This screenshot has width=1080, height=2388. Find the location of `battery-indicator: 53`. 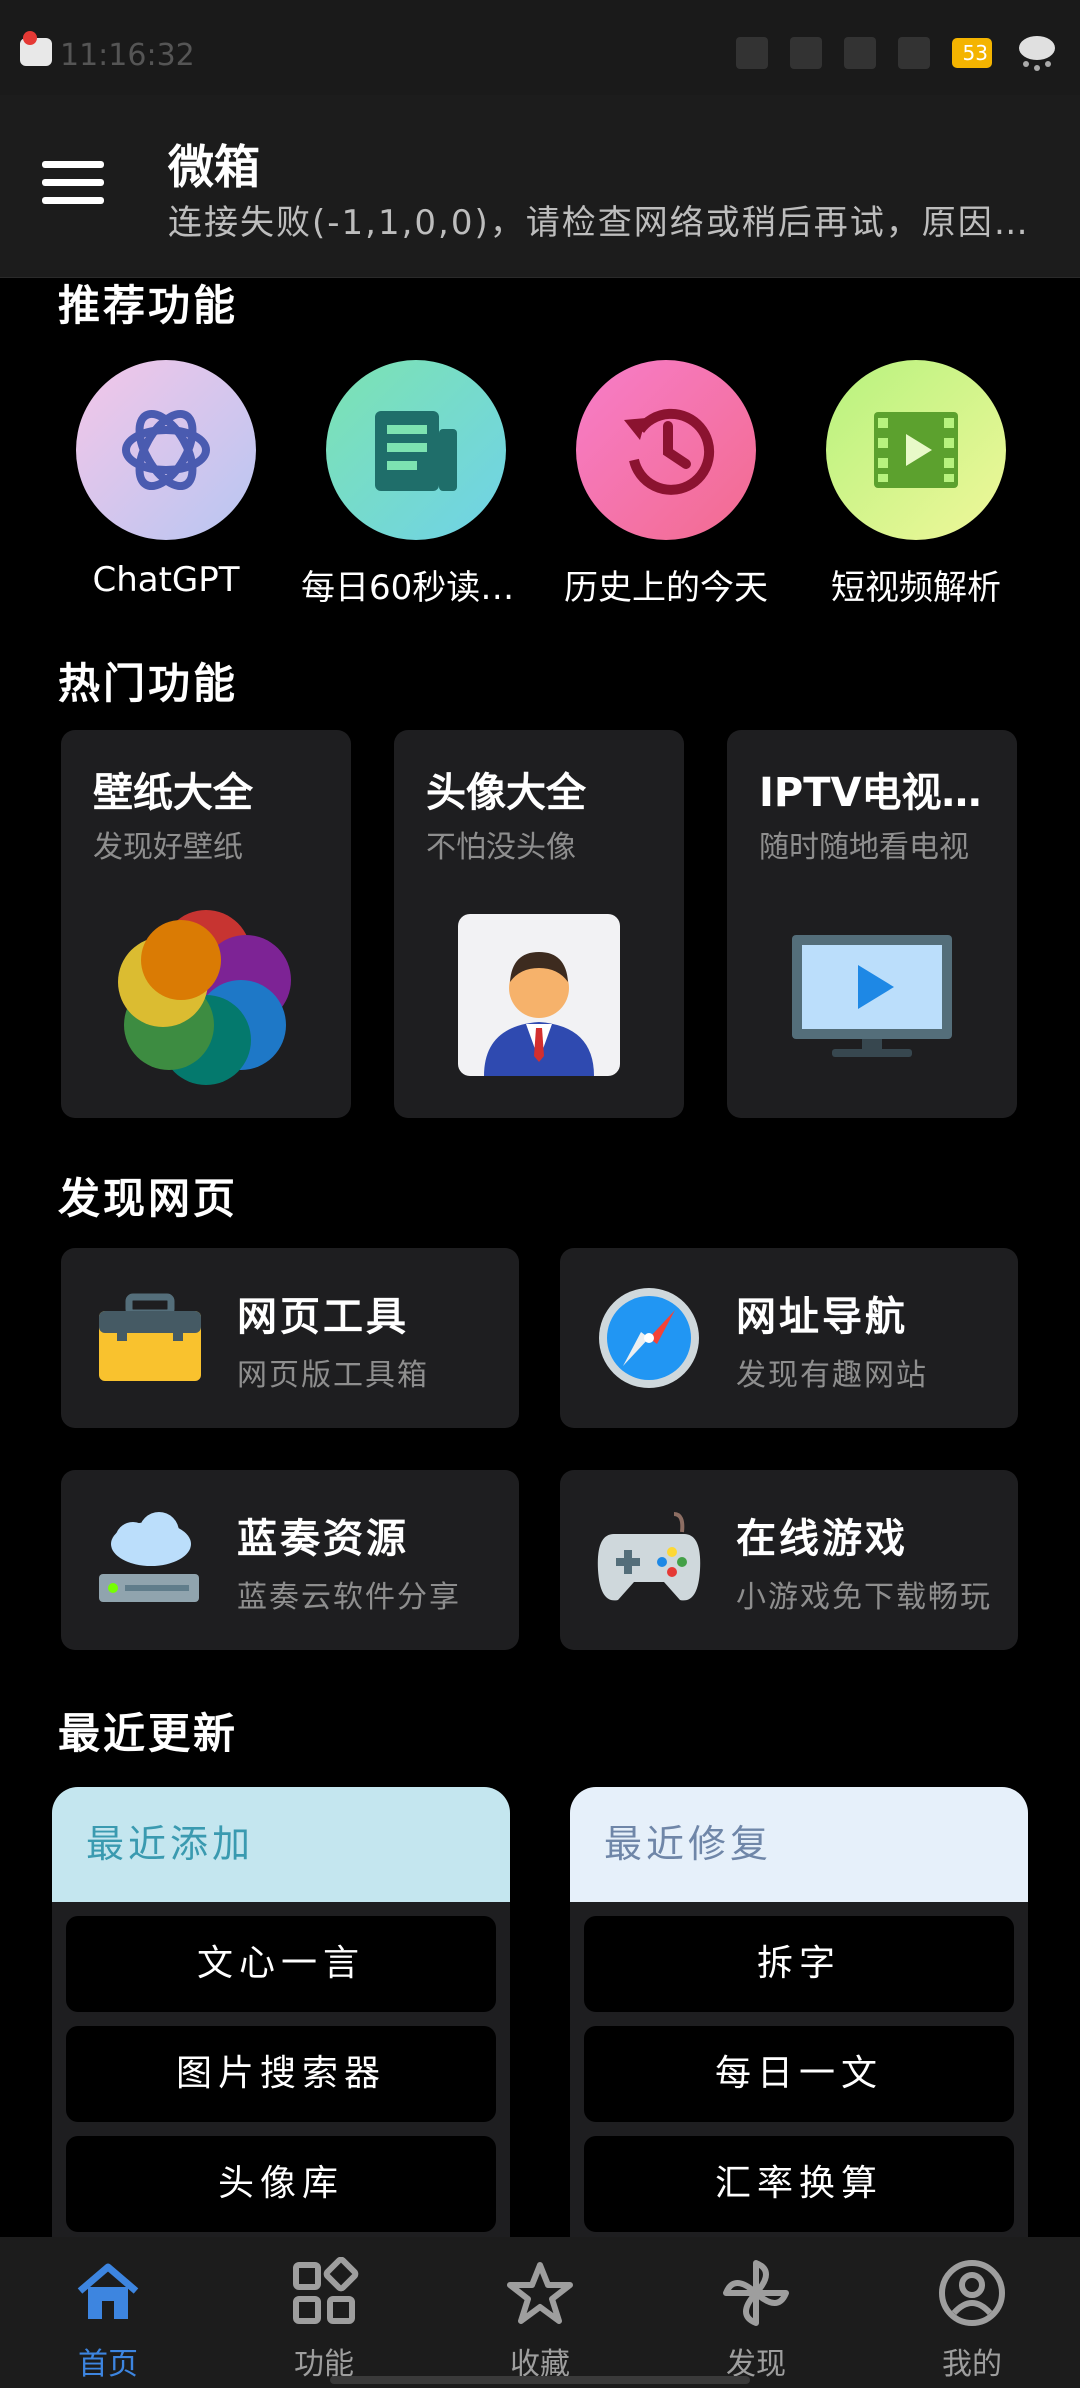

battery-indicator: 53 is located at coordinates (972, 53).